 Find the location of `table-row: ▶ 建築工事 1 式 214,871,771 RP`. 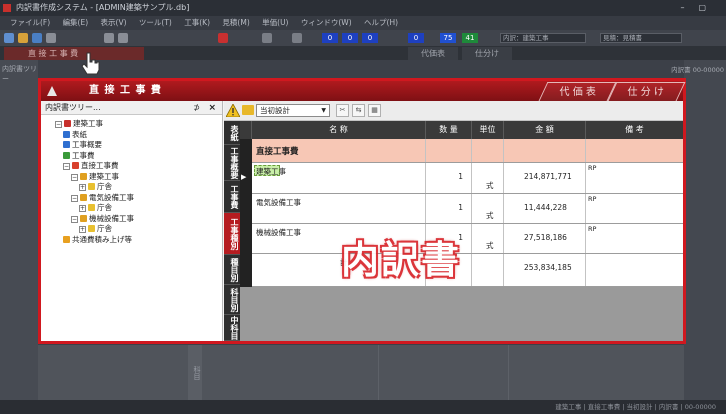

table-row: ▶ 建築工事 1 式 214,871,771 RP is located at coordinates (462, 178).